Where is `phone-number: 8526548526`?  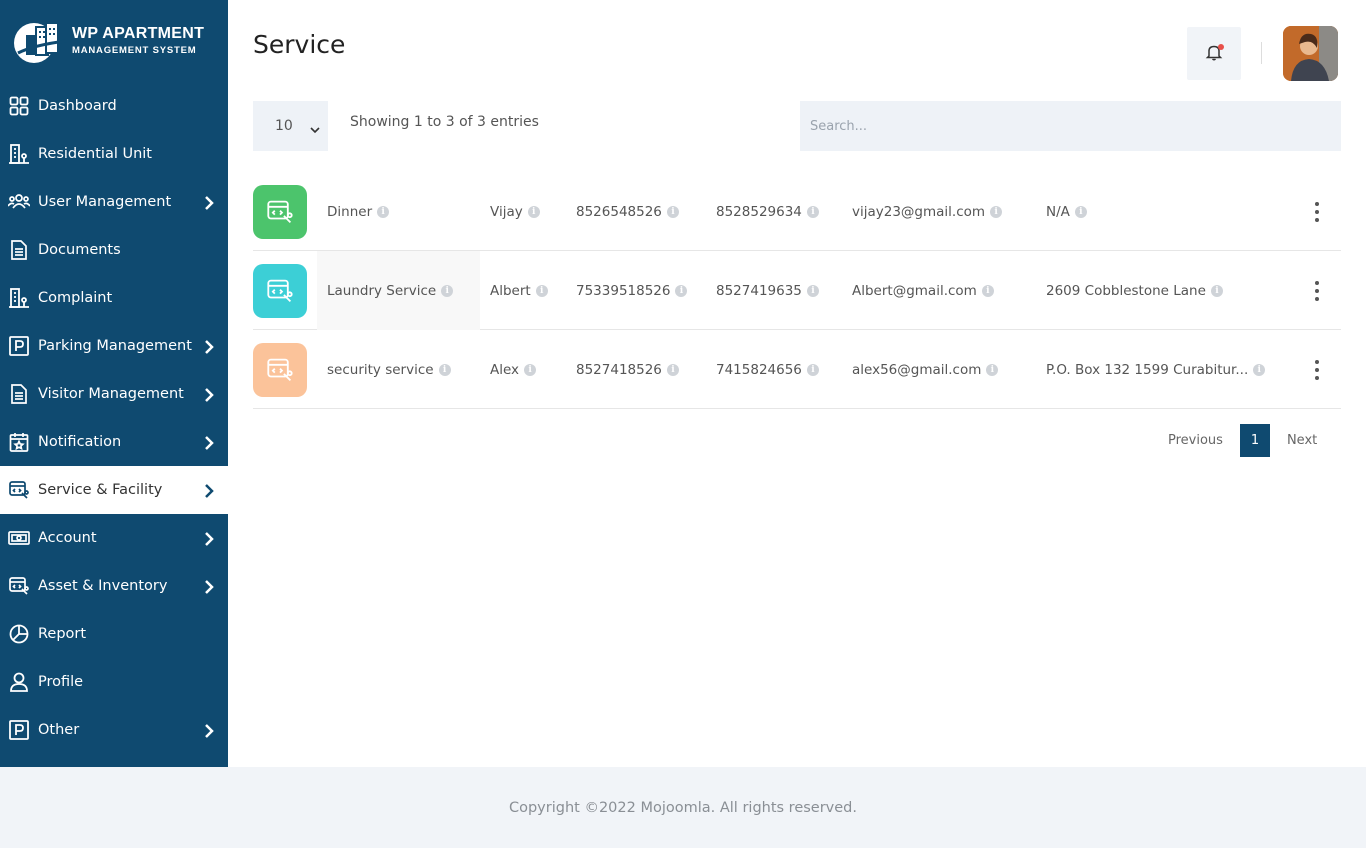
phone-number: 8526548526 is located at coordinates (619, 211).